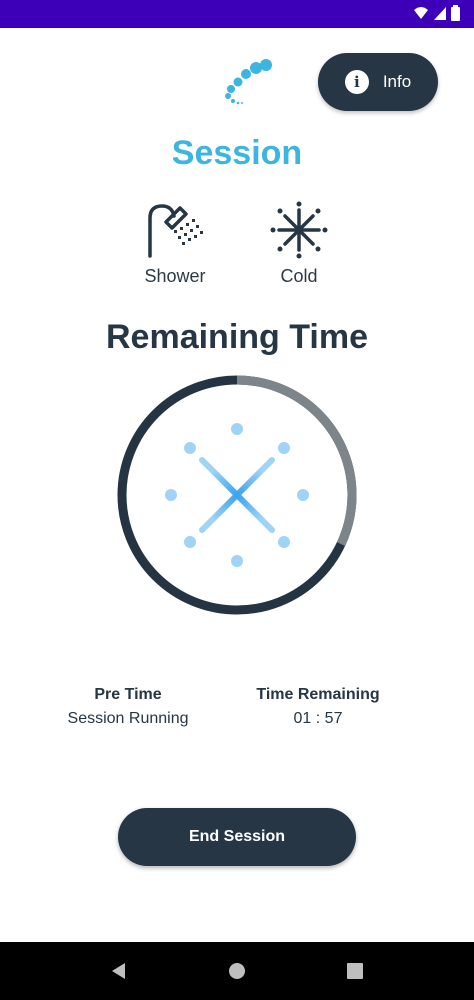 This screenshot has width=474, height=1000. I want to click on info-icon: i, so click(356, 82).